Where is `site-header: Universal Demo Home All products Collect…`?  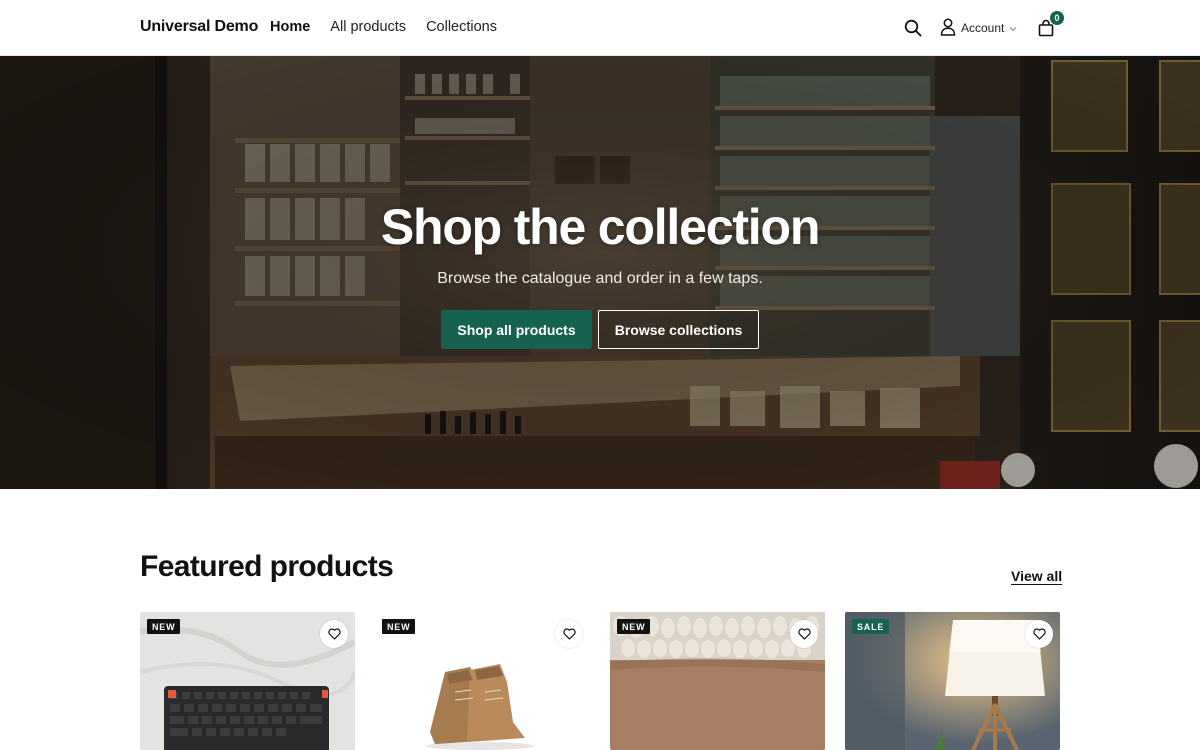
site-header: Universal Demo Home All products Collect… is located at coordinates (600, 28).